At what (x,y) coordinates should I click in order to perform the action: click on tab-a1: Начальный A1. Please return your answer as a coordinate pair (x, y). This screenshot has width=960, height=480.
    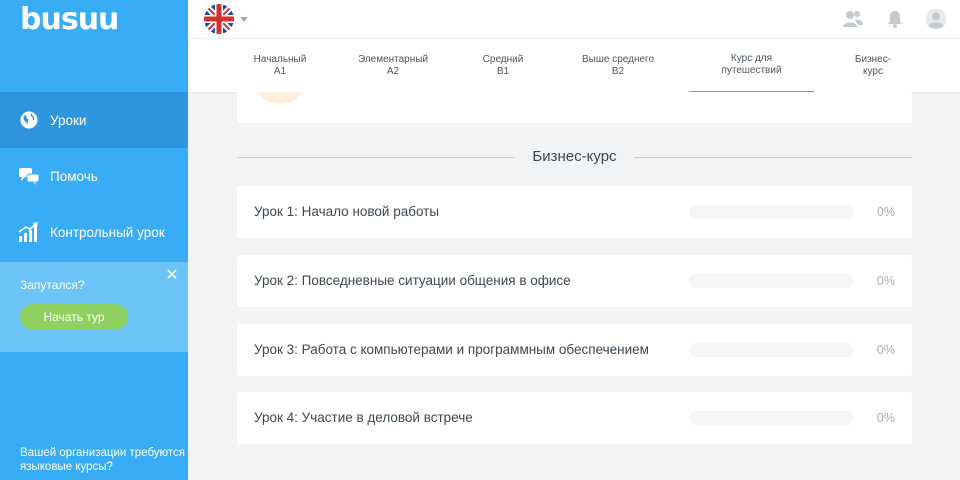
    Looking at the image, I should click on (280, 66).